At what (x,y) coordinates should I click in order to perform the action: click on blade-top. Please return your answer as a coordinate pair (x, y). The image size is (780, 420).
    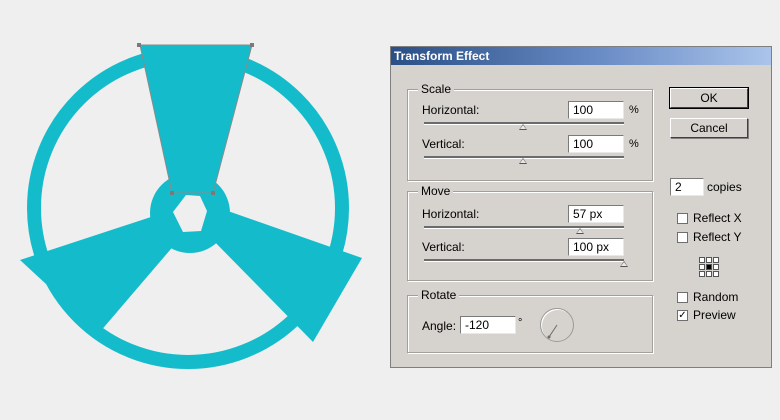
    Looking at the image, I should click on (196, 119).